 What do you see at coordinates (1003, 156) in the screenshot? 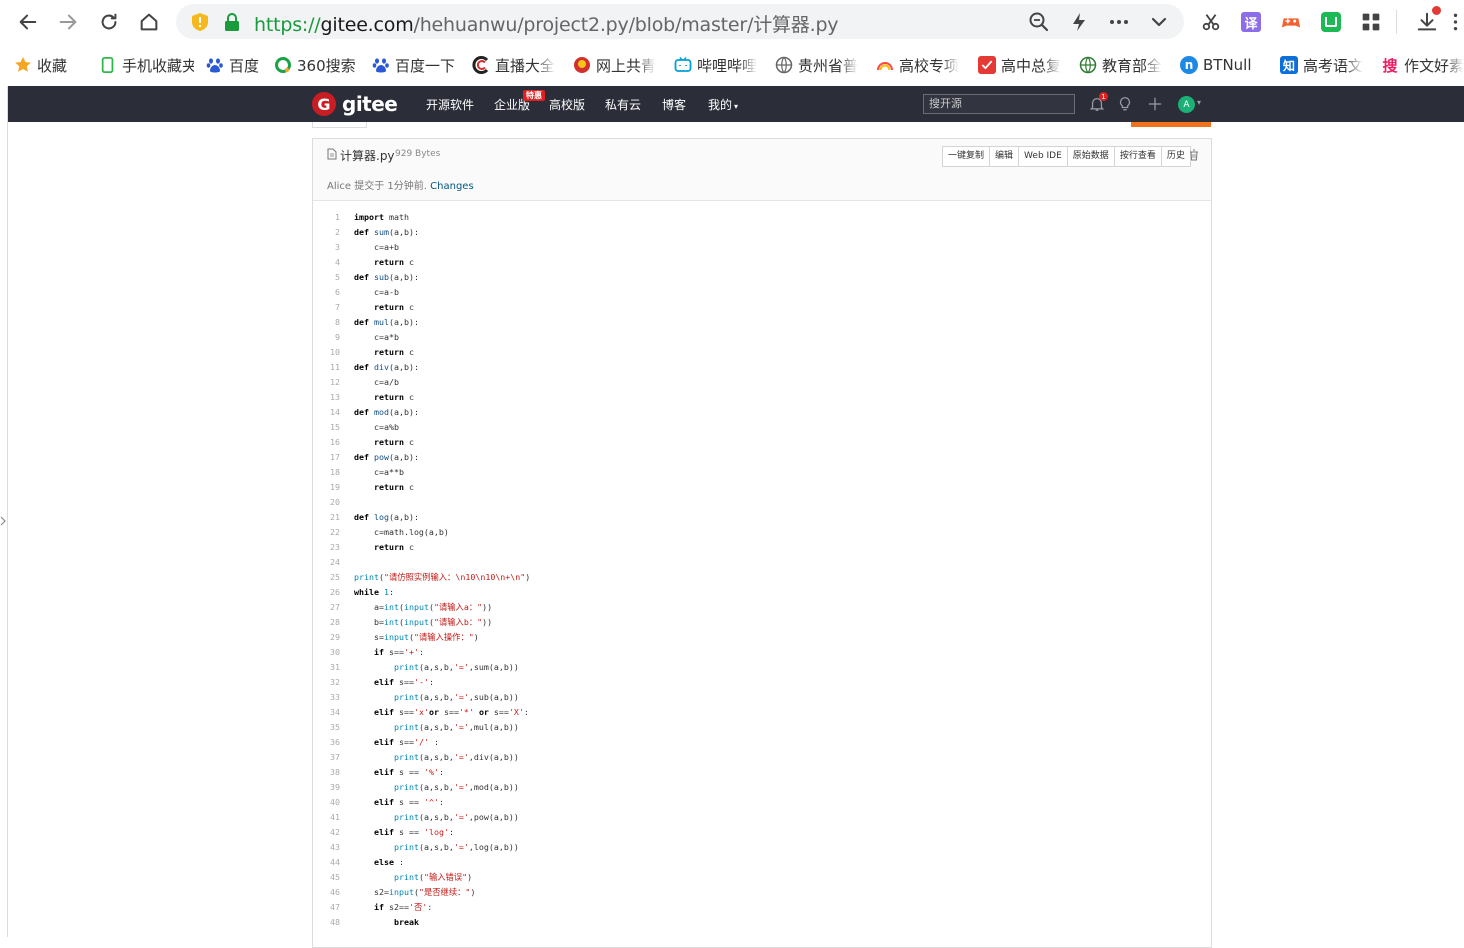
I see `edit-button: 编辑` at bounding box center [1003, 156].